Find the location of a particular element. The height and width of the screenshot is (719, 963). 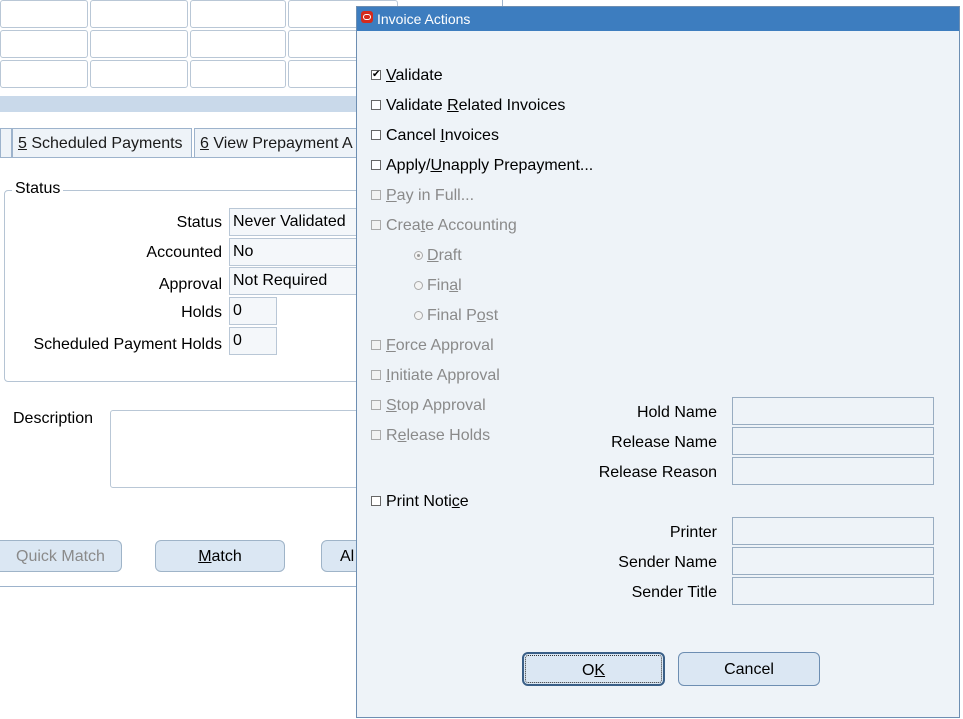

mnemonic-key: D is located at coordinates (433, 255).